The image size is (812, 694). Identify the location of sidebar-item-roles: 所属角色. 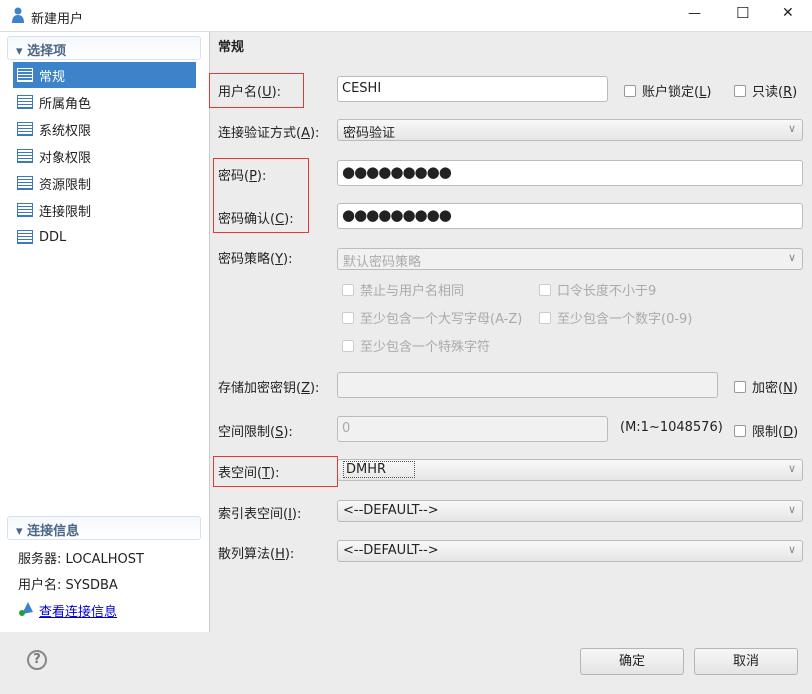
(104, 102).